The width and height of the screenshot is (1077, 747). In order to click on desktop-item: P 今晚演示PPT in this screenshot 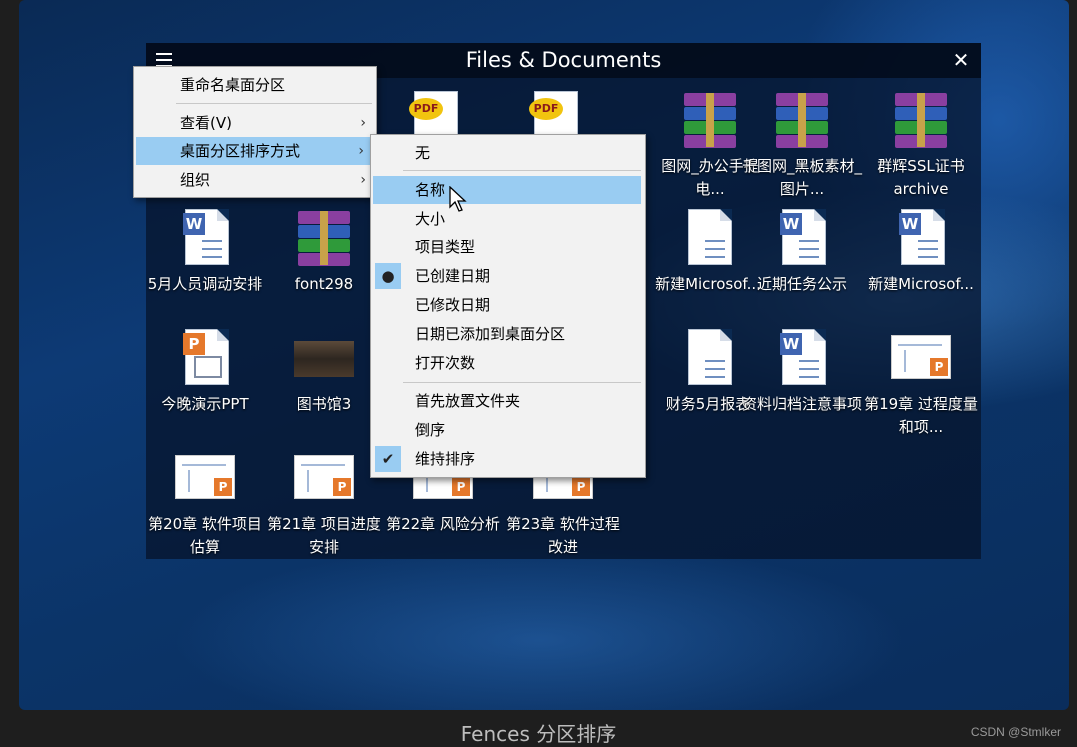, I will do `click(205, 371)`.